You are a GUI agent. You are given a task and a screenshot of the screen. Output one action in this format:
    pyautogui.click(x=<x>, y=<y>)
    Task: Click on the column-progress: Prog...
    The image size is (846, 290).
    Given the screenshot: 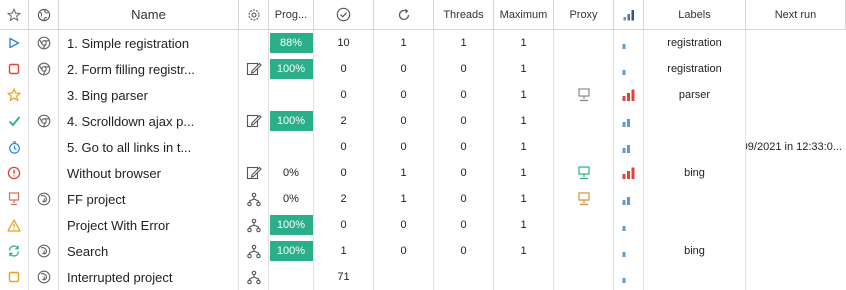 What is the action you would take?
    pyautogui.click(x=291, y=14)
    